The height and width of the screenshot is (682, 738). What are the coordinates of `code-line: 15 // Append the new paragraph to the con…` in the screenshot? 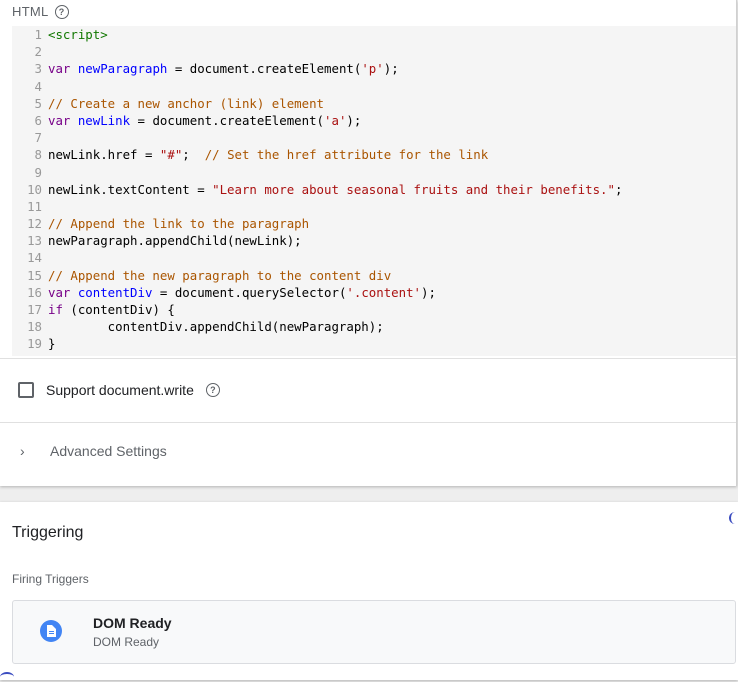 It's located at (374, 275).